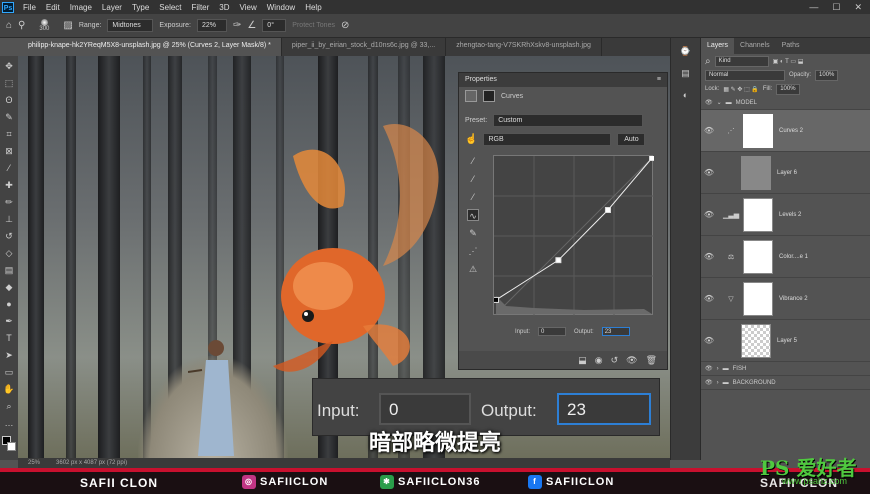 This screenshot has width=870, height=494. I want to click on menu-window: Window, so click(281, 7).